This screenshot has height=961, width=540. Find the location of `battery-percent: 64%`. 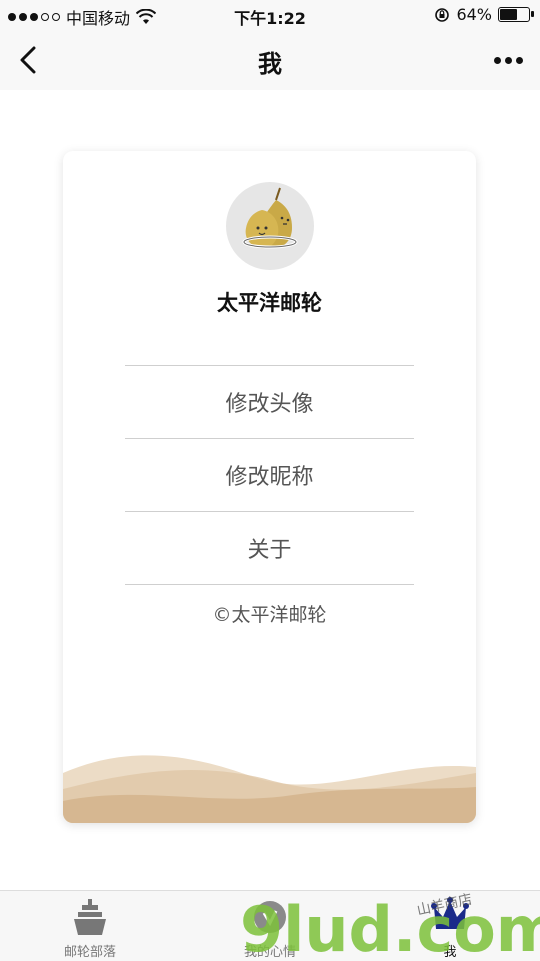

battery-percent: 64% is located at coordinates (474, 14).